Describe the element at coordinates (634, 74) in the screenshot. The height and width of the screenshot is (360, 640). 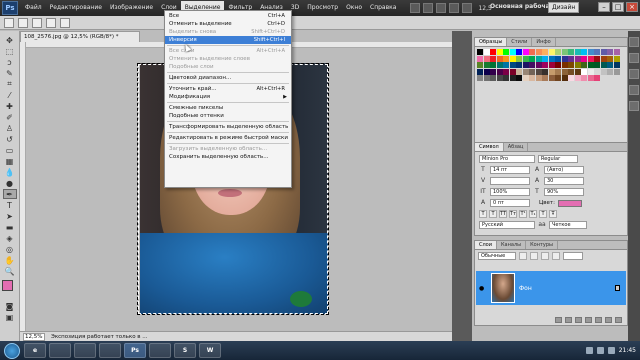
I see `brushes-panel-icon` at that location.